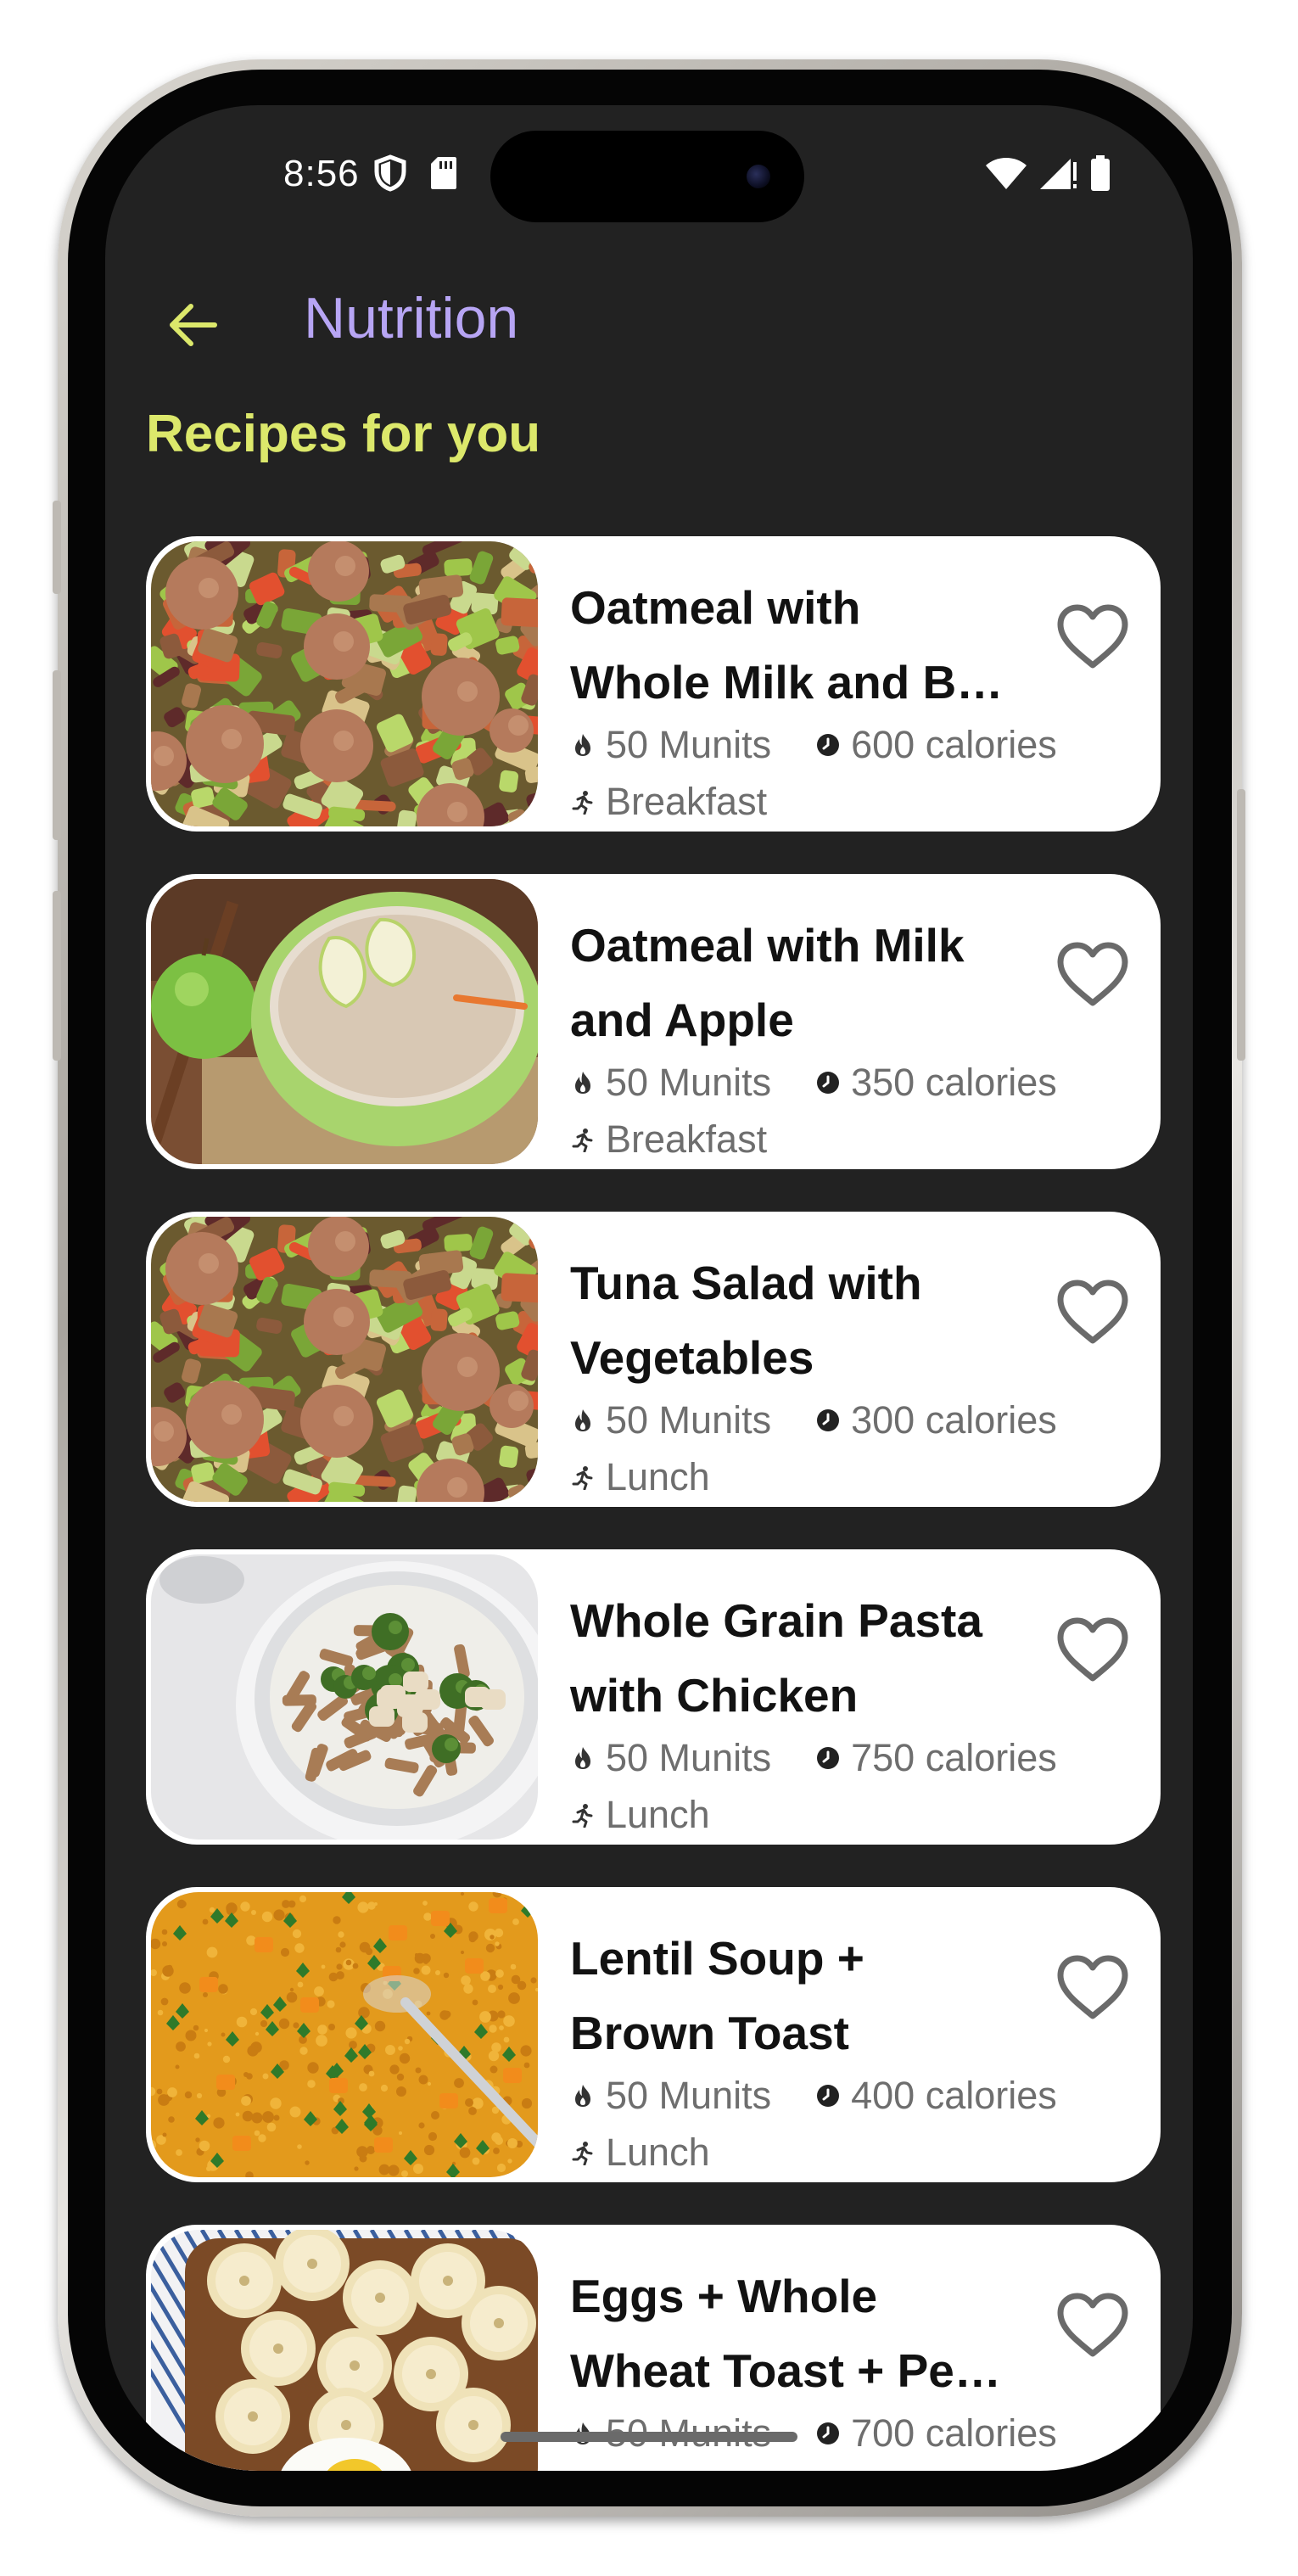  I want to click on calories-value: 400 calories, so click(954, 2095).